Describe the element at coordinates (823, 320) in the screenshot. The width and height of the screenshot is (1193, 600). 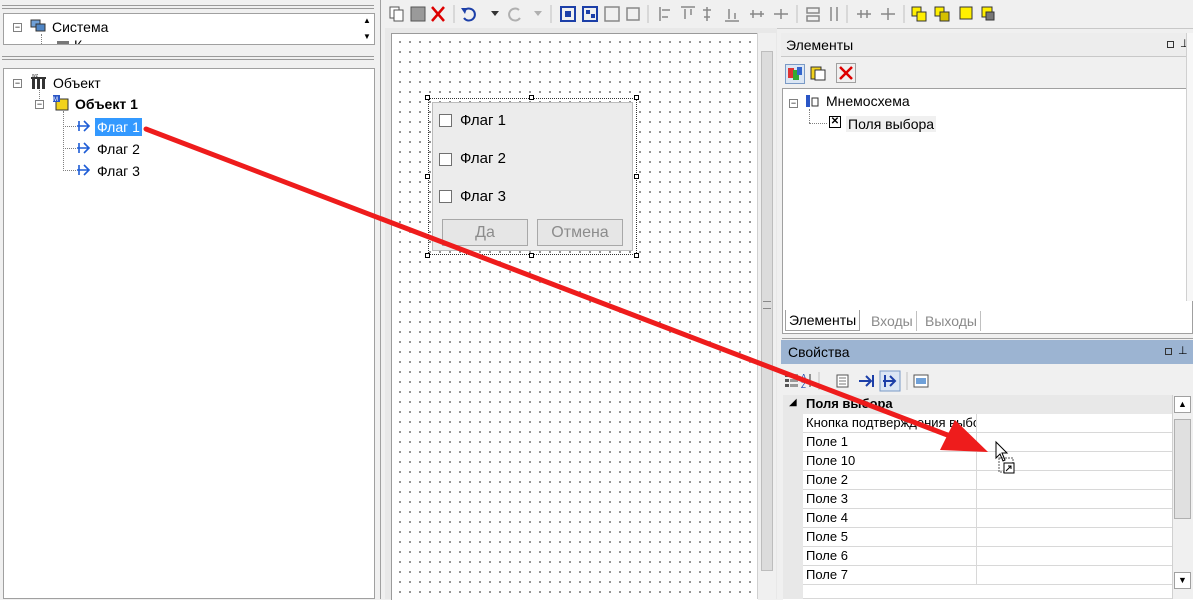
I see `tab-elements: Элементы` at that location.